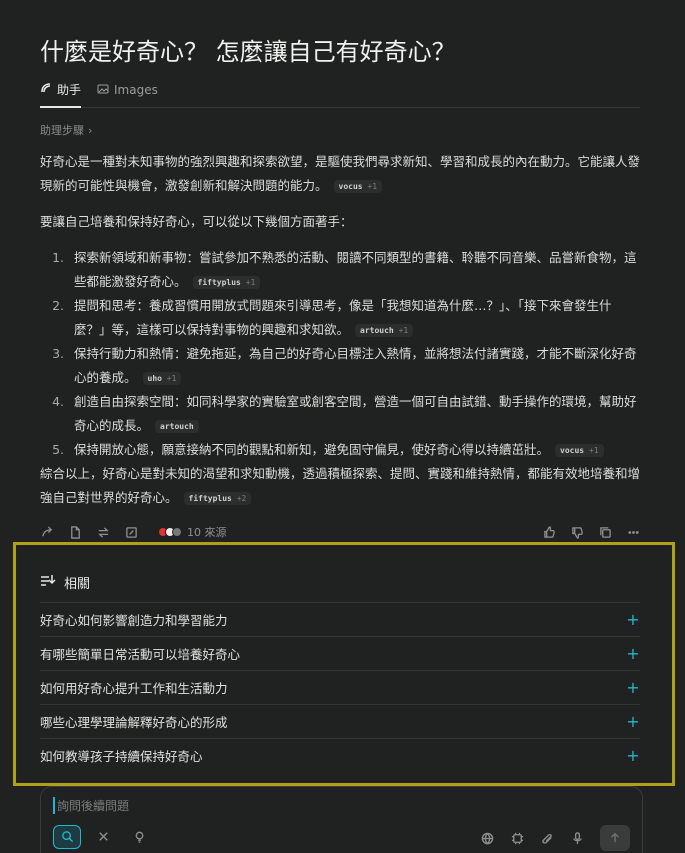 The height and width of the screenshot is (853, 685). I want to click on list-item-text: 保持開放心態，願意接納不同的觀點和新知，避免固守偏見，使好奇心得以持續茁壯。, so click(312, 449).